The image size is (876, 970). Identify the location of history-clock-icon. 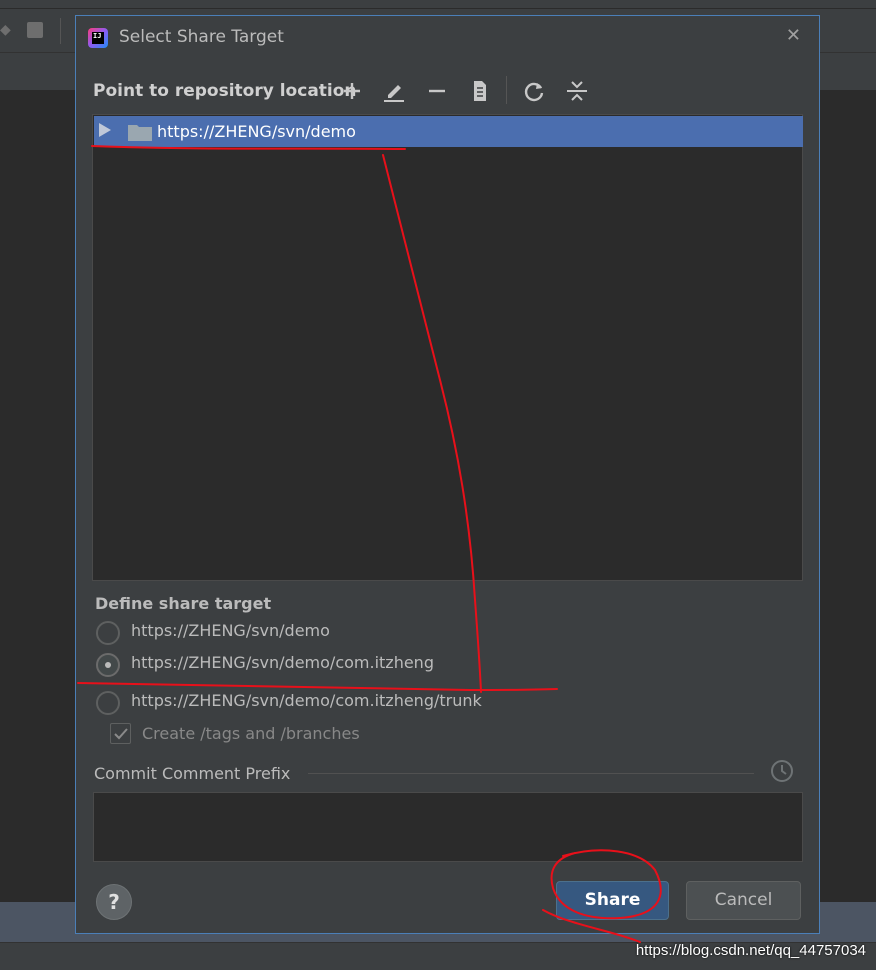
(782, 771).